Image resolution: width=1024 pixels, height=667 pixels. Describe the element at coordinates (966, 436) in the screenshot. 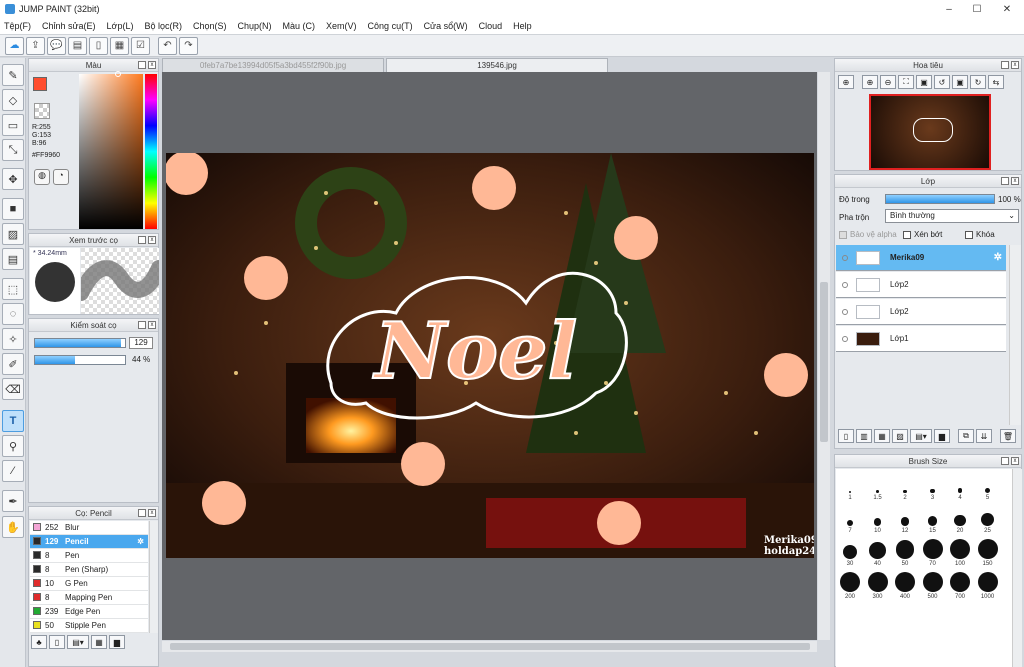

I see `duplicate-layer-icon: ⧉` at that location.